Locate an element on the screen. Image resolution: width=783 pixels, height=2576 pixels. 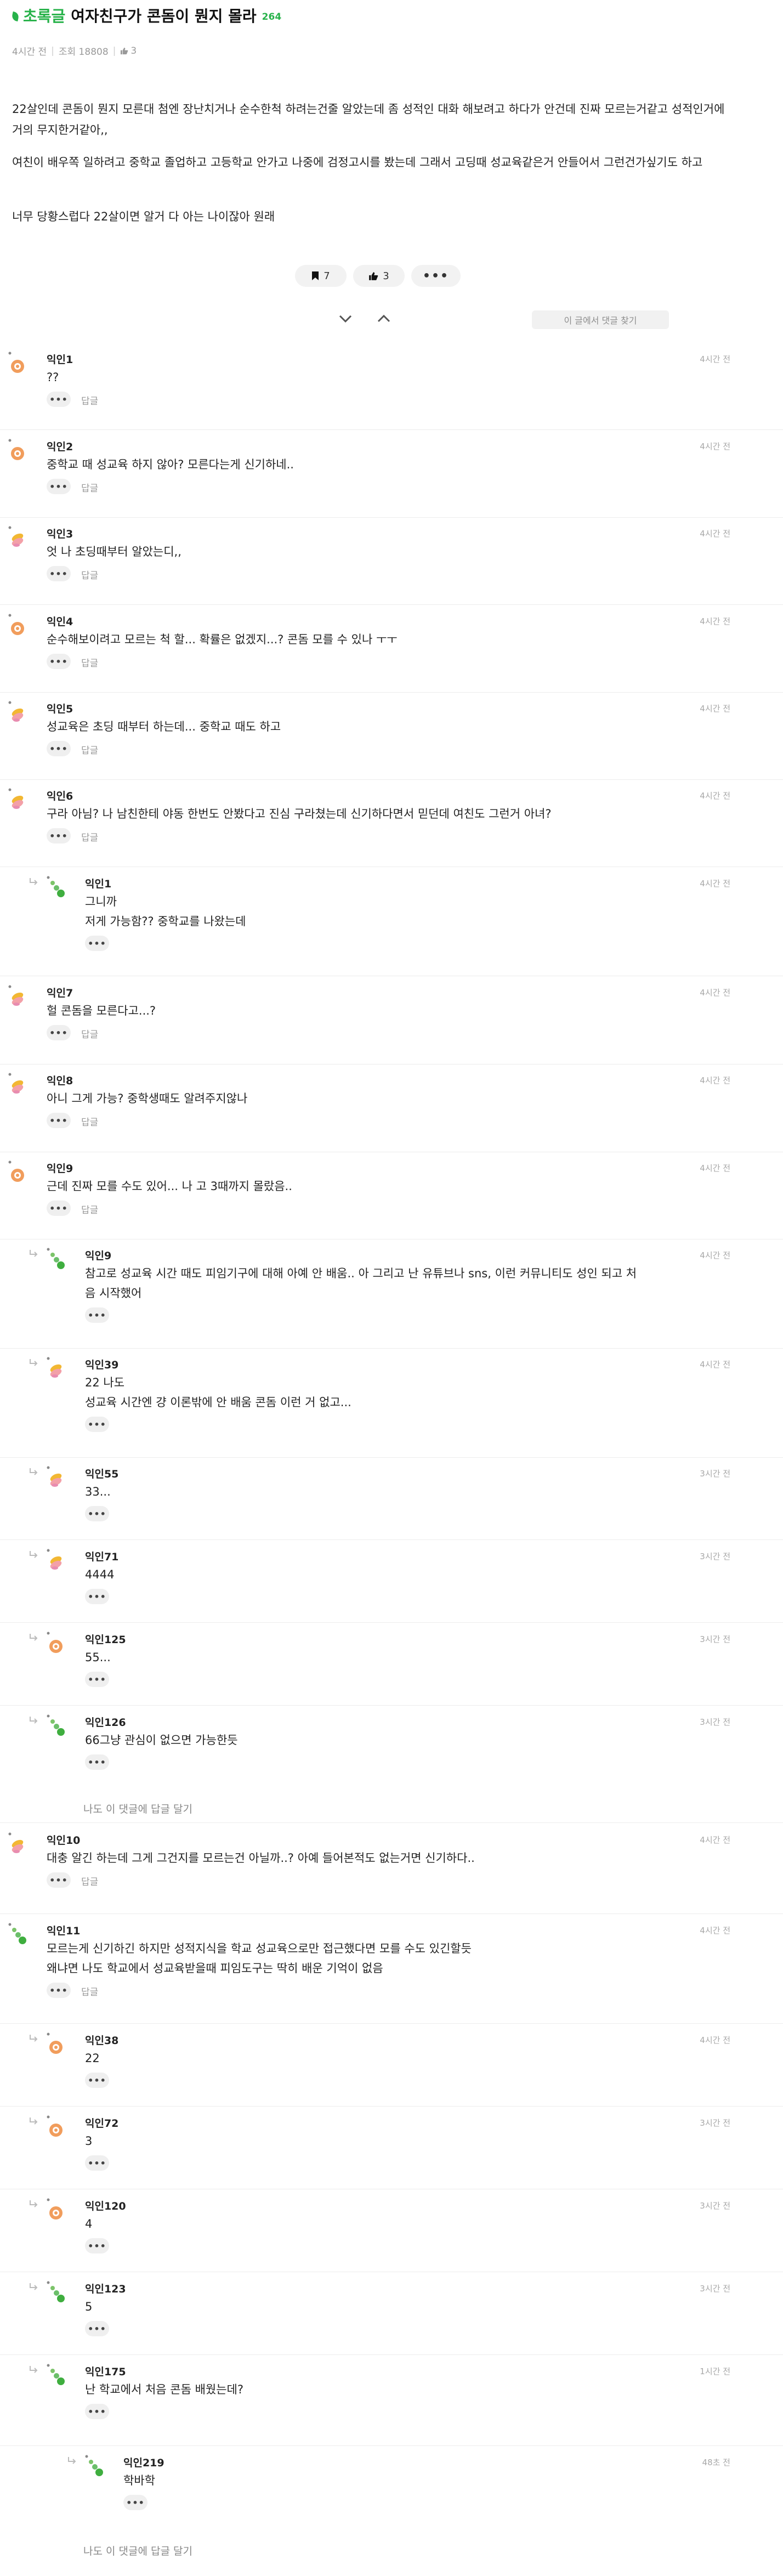
comment-text: 22 나도 is located at coordinates (105, 1382).